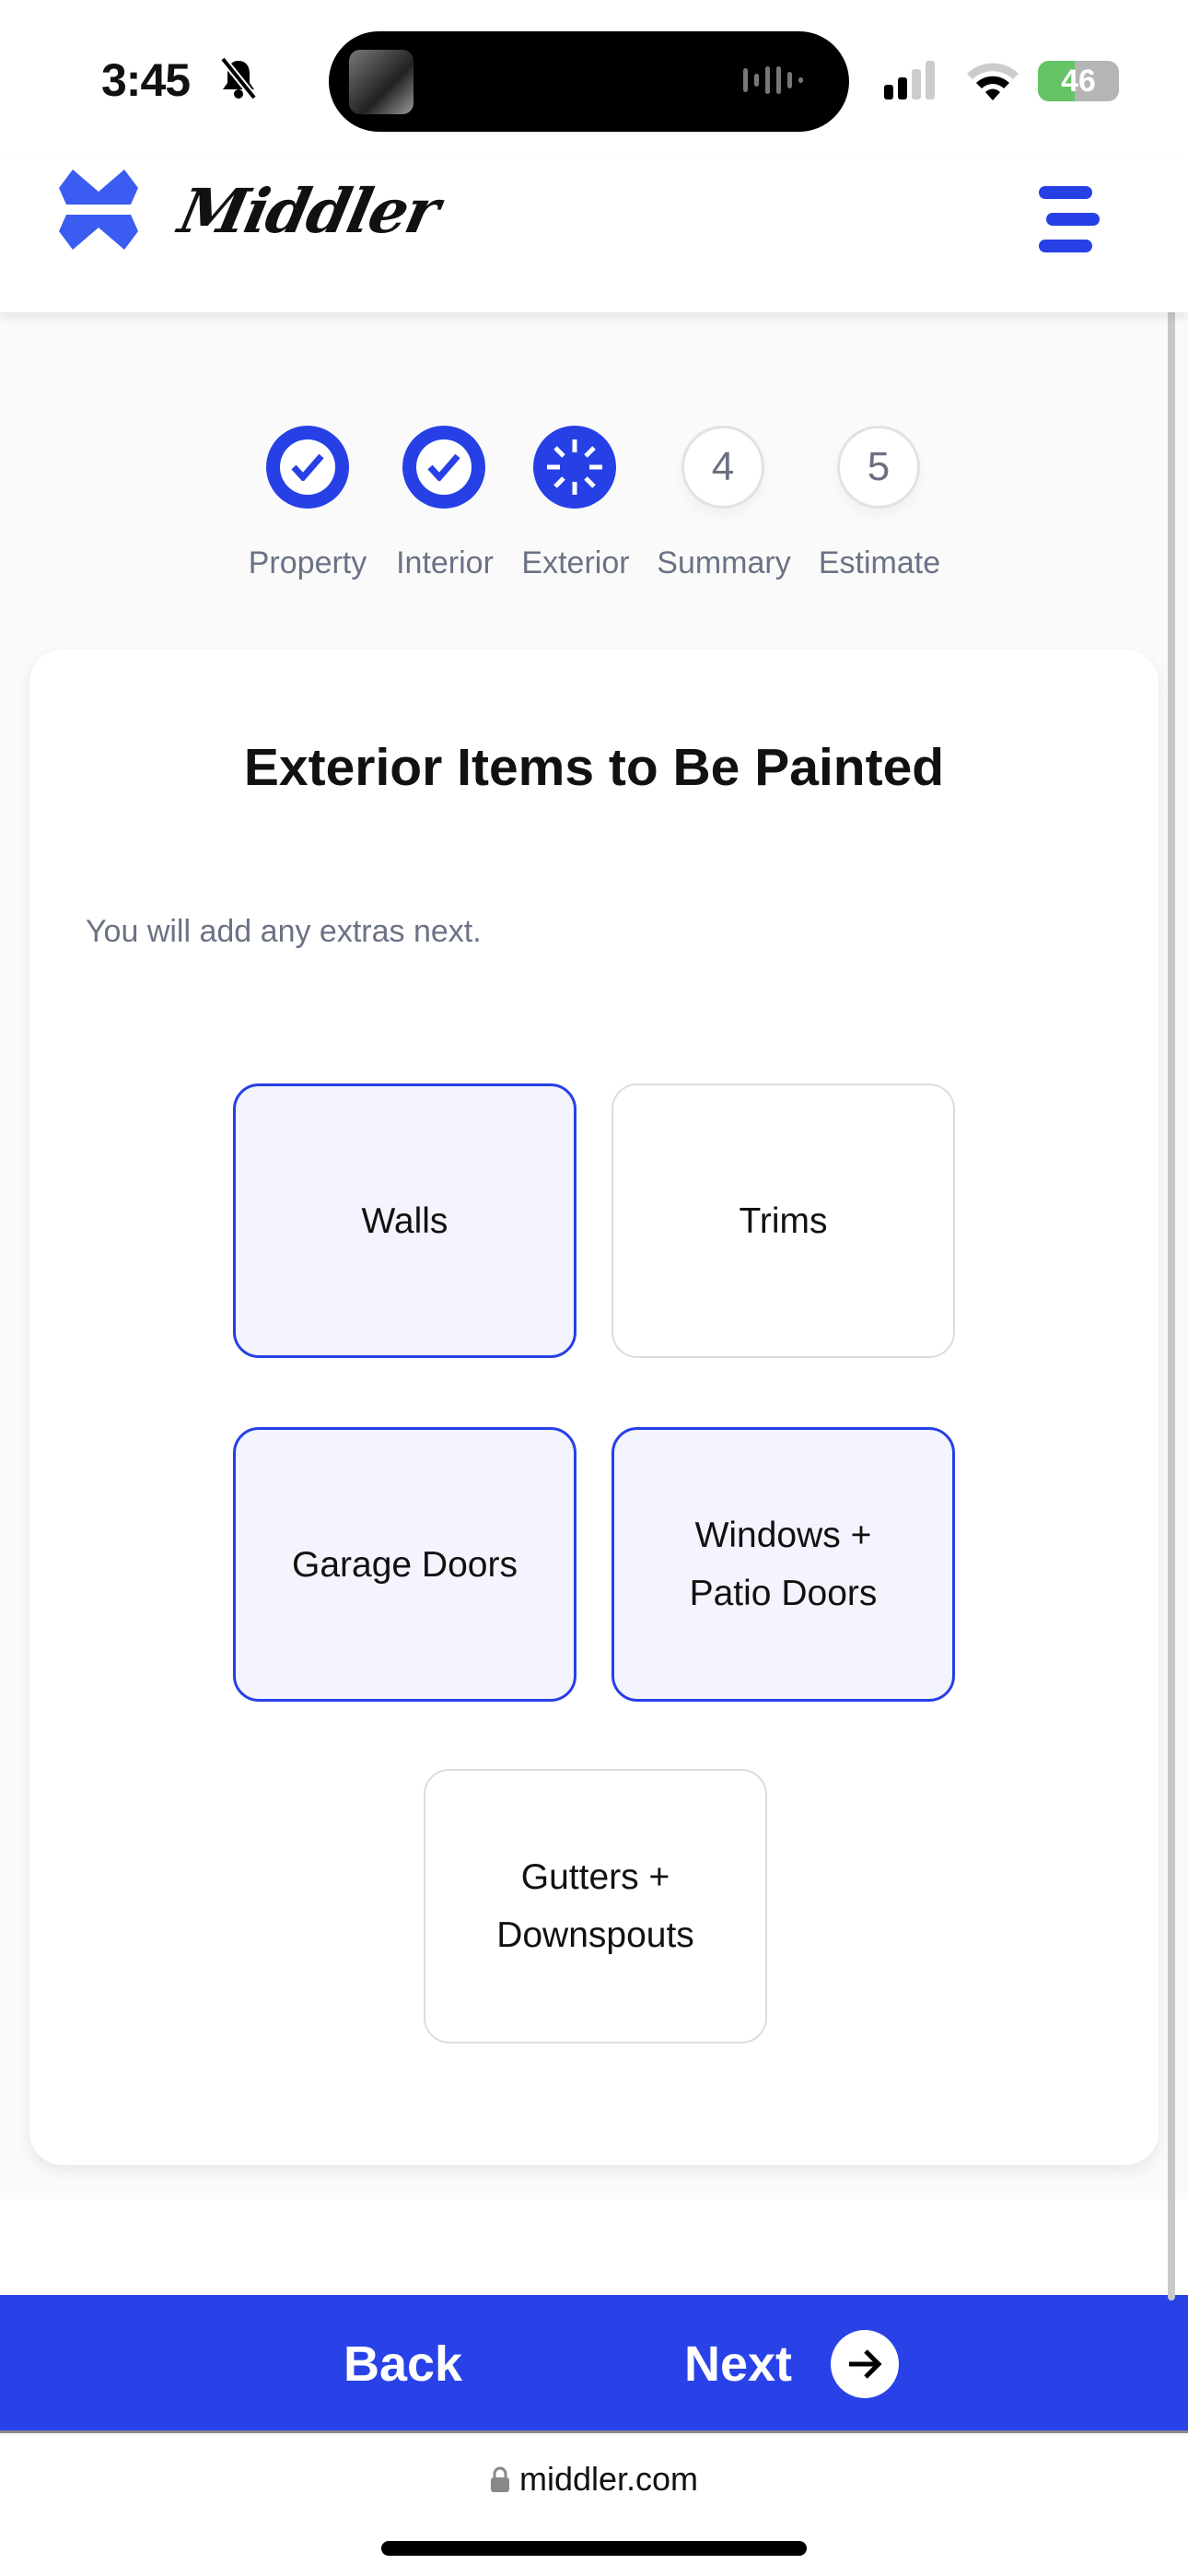 The image size is (1188, 2576). What do you see at coordinates (381, 82) in the screenshot?
I see `now-playing-artwork` at bounding box center [381, 82].